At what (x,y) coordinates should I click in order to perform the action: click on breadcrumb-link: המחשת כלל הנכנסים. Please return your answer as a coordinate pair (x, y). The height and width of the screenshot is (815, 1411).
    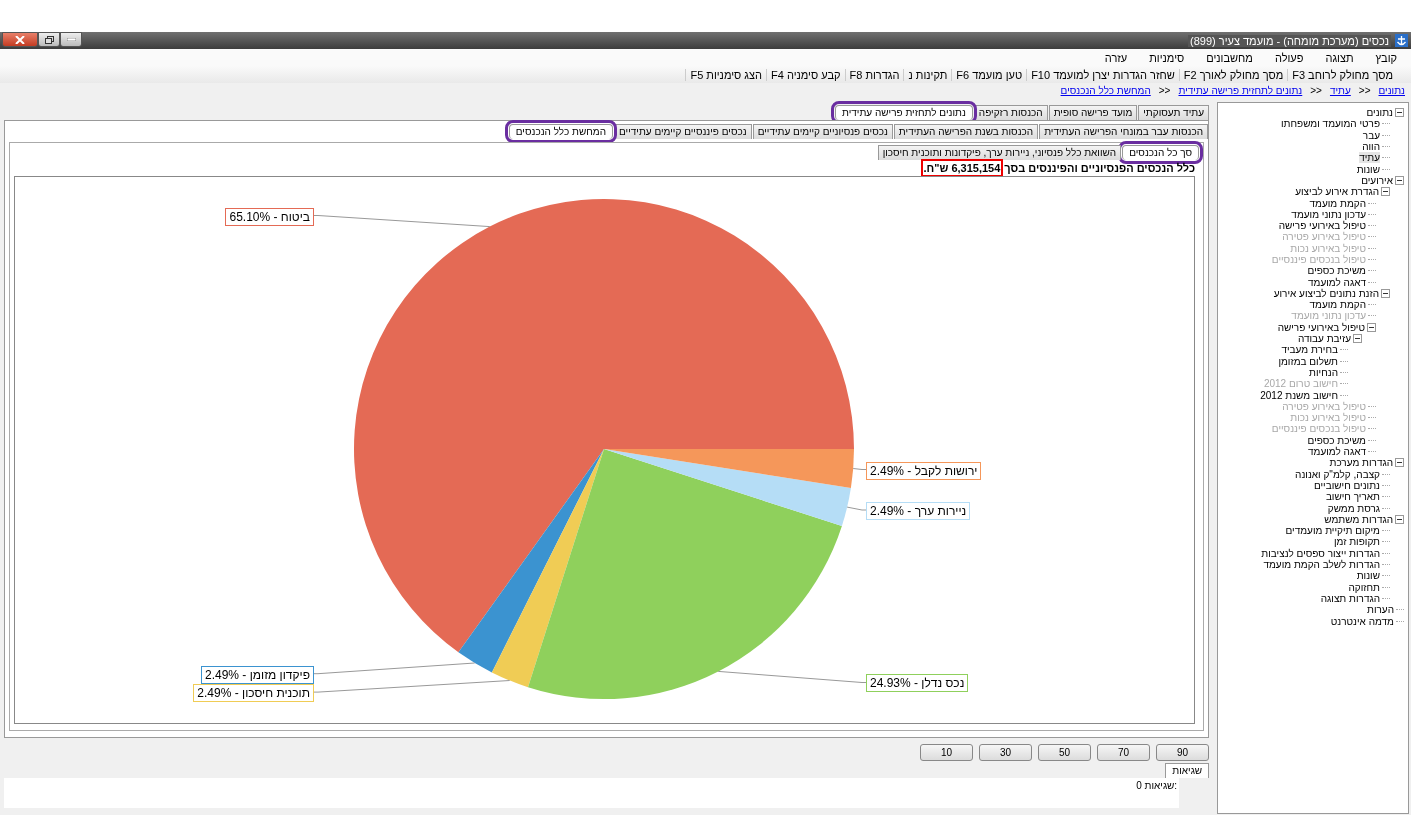
    Looking at the image, I should click on (1105, 90).